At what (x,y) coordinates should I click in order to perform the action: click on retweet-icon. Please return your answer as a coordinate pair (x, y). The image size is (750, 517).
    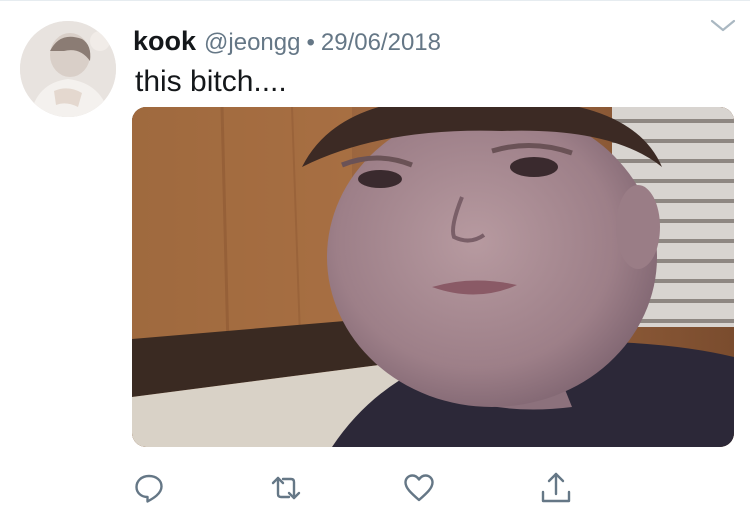
    Looking at the image, I should click on (286, 488).